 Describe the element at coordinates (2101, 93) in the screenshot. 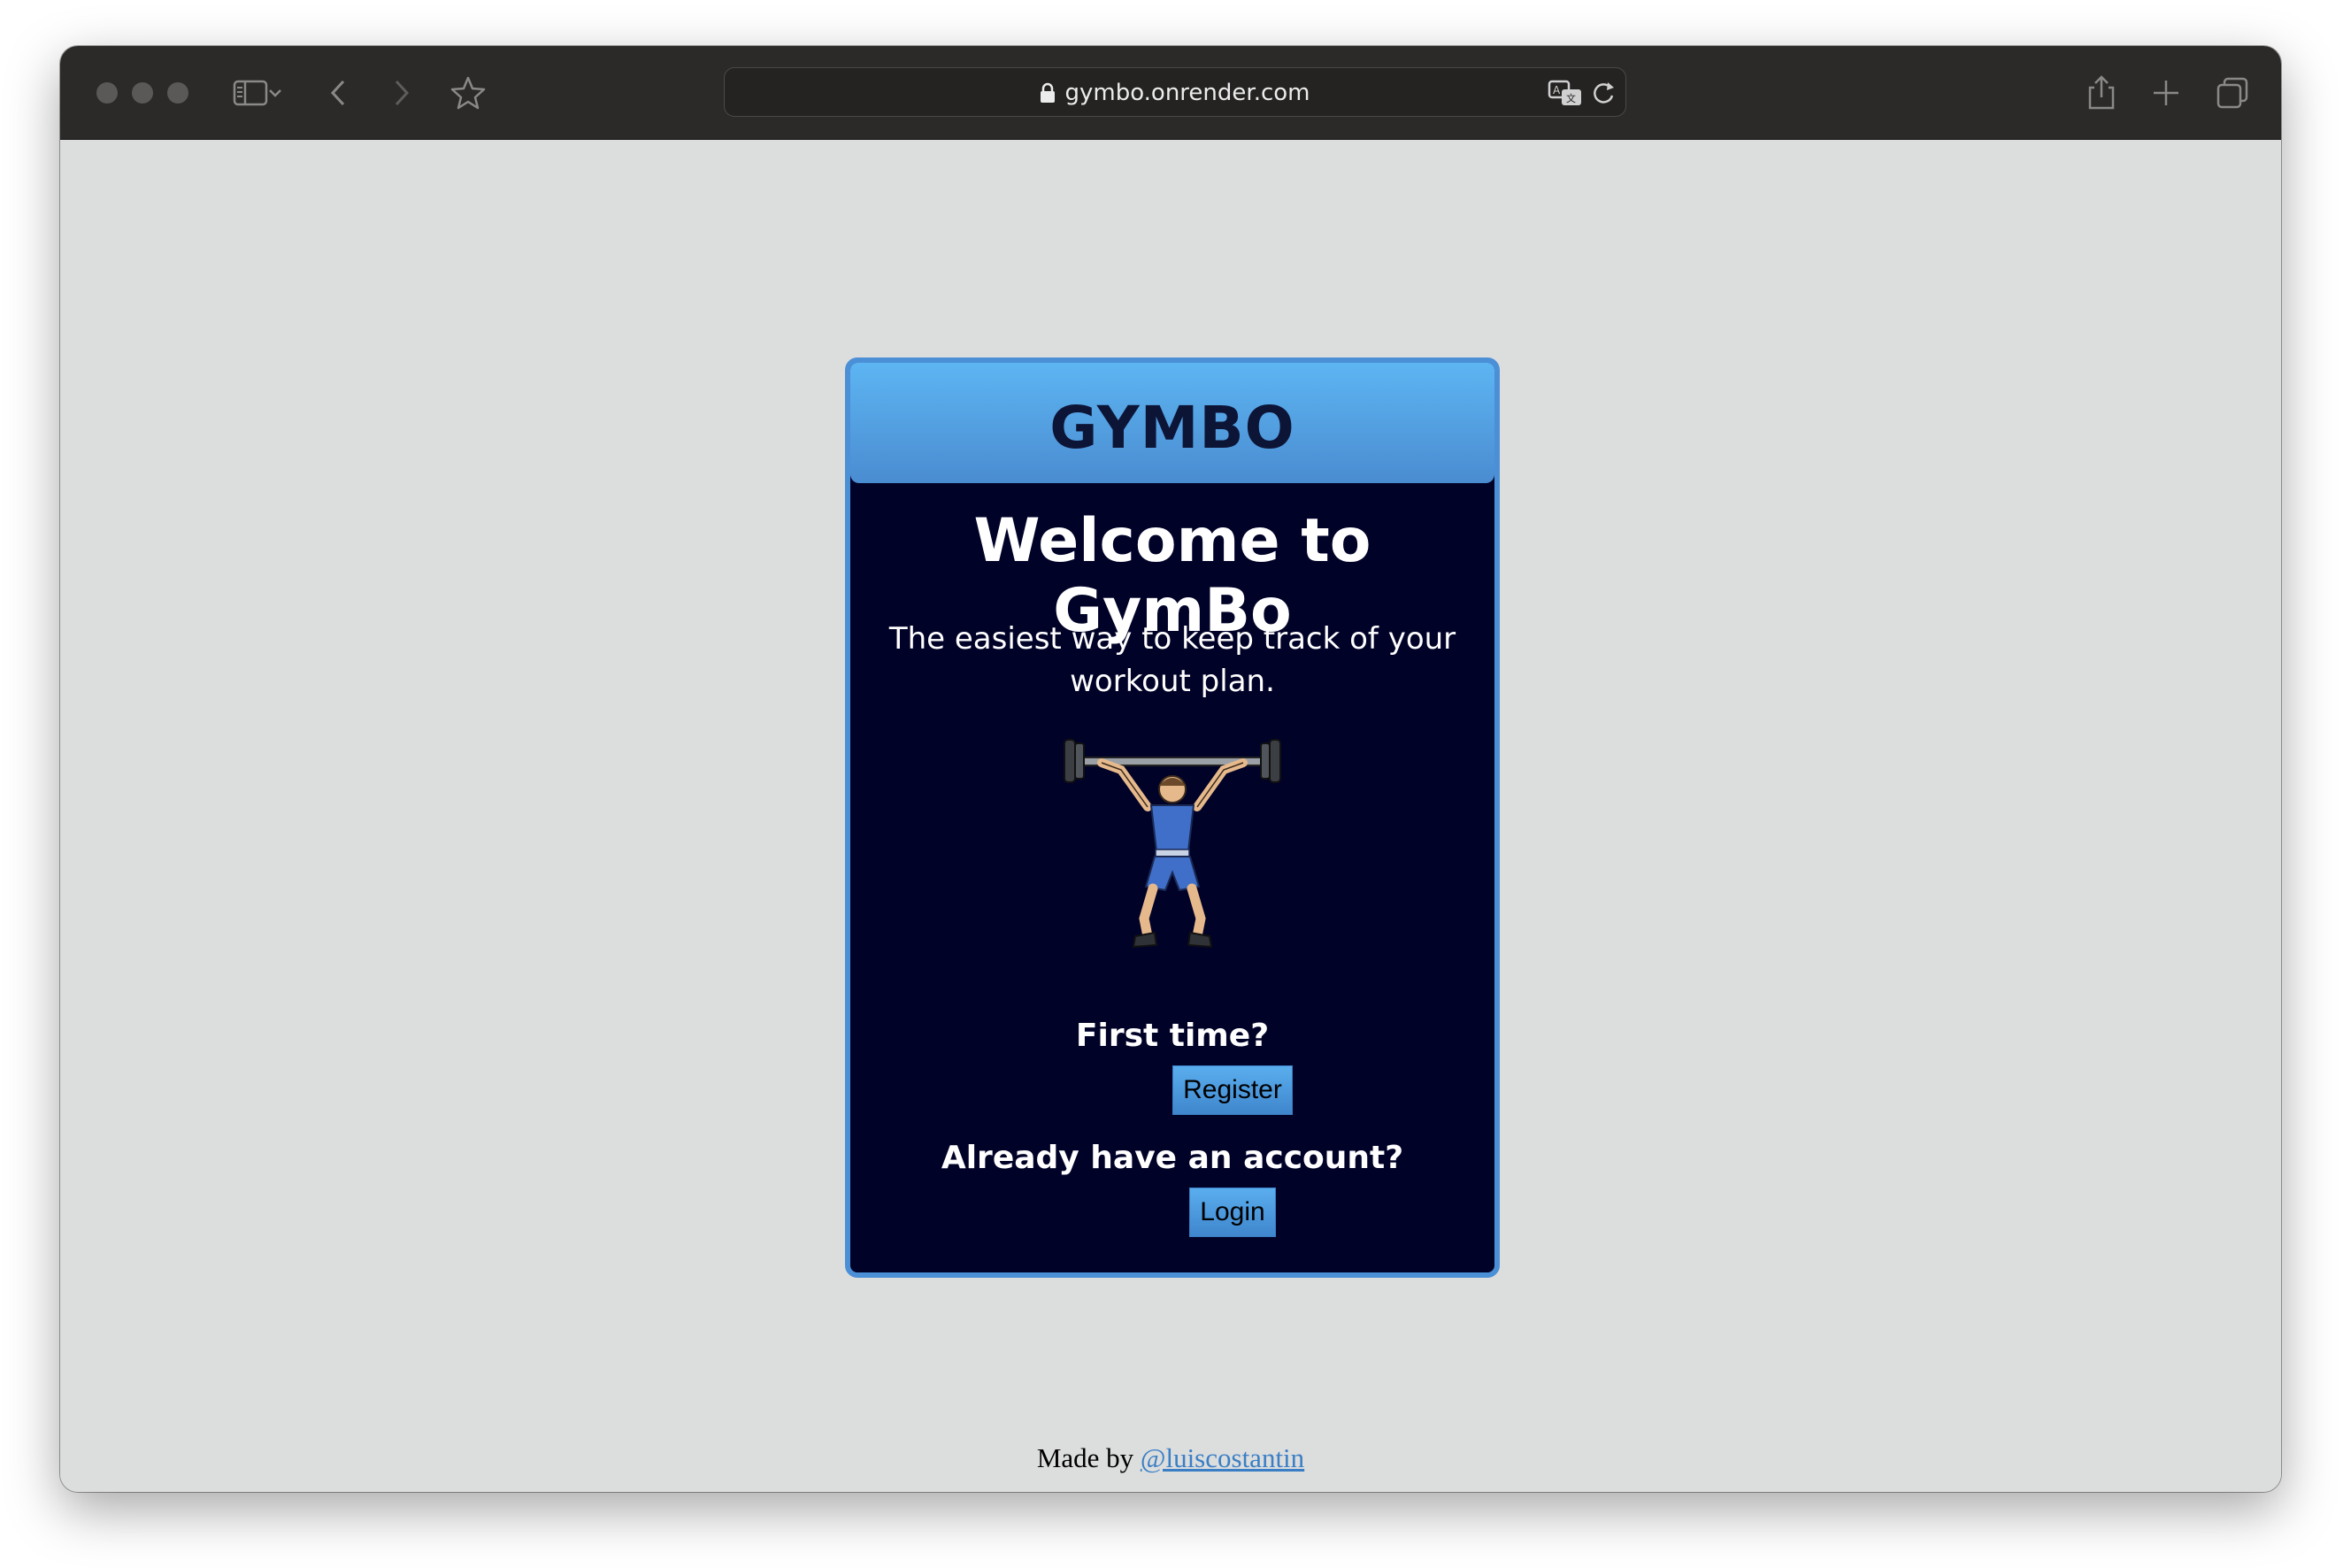

I see `share-icon` at that location.